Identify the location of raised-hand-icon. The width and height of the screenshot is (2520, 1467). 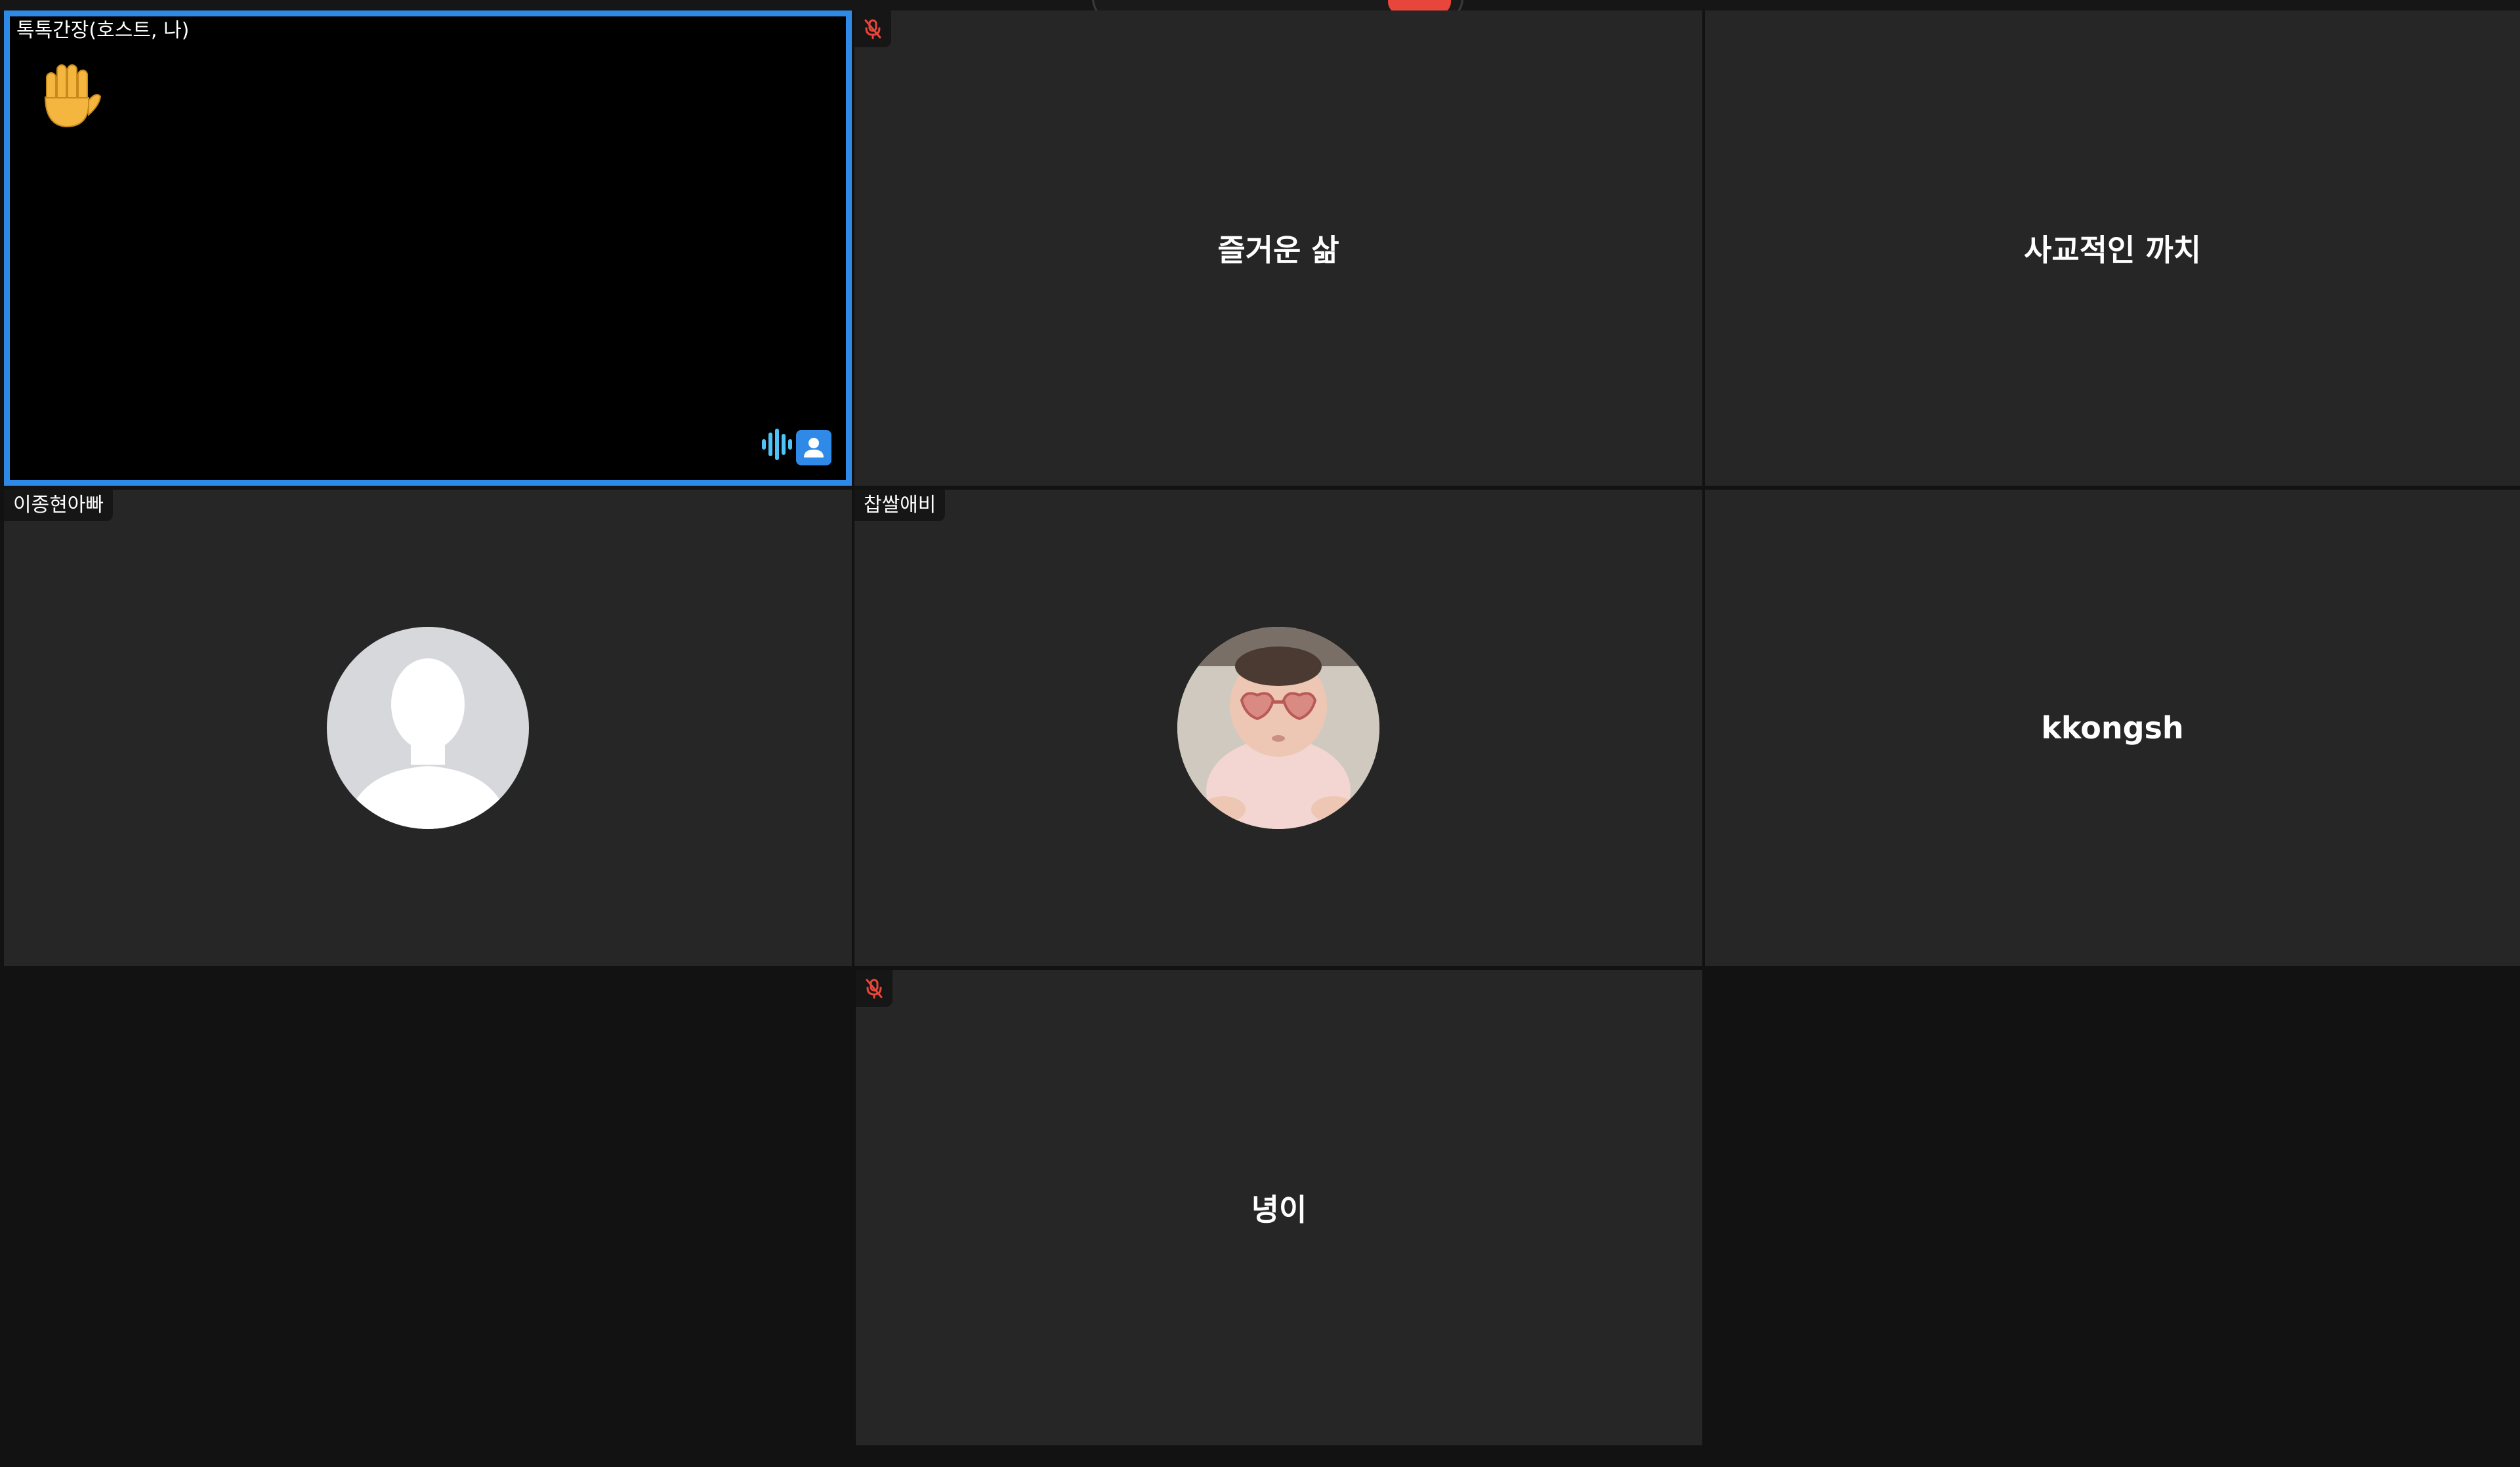
(68, 96).